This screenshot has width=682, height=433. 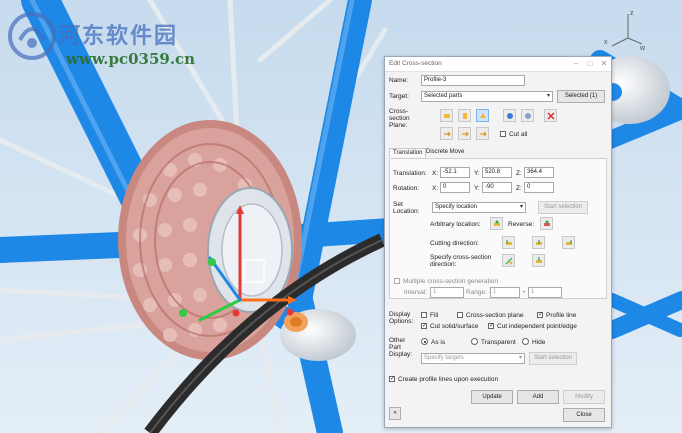 What do you see at coordinates (545, 292) in the screenshot?
I see `range-max-input: 1` at bounding box center [545, 292].